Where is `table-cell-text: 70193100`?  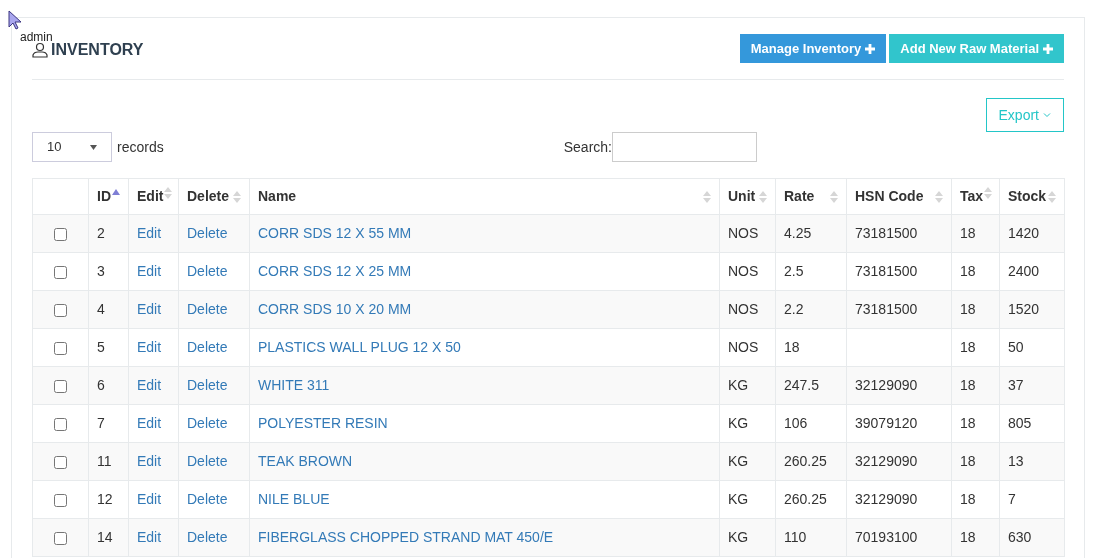 table-cell-text: 70193100 is located at coordinates (886, 537).